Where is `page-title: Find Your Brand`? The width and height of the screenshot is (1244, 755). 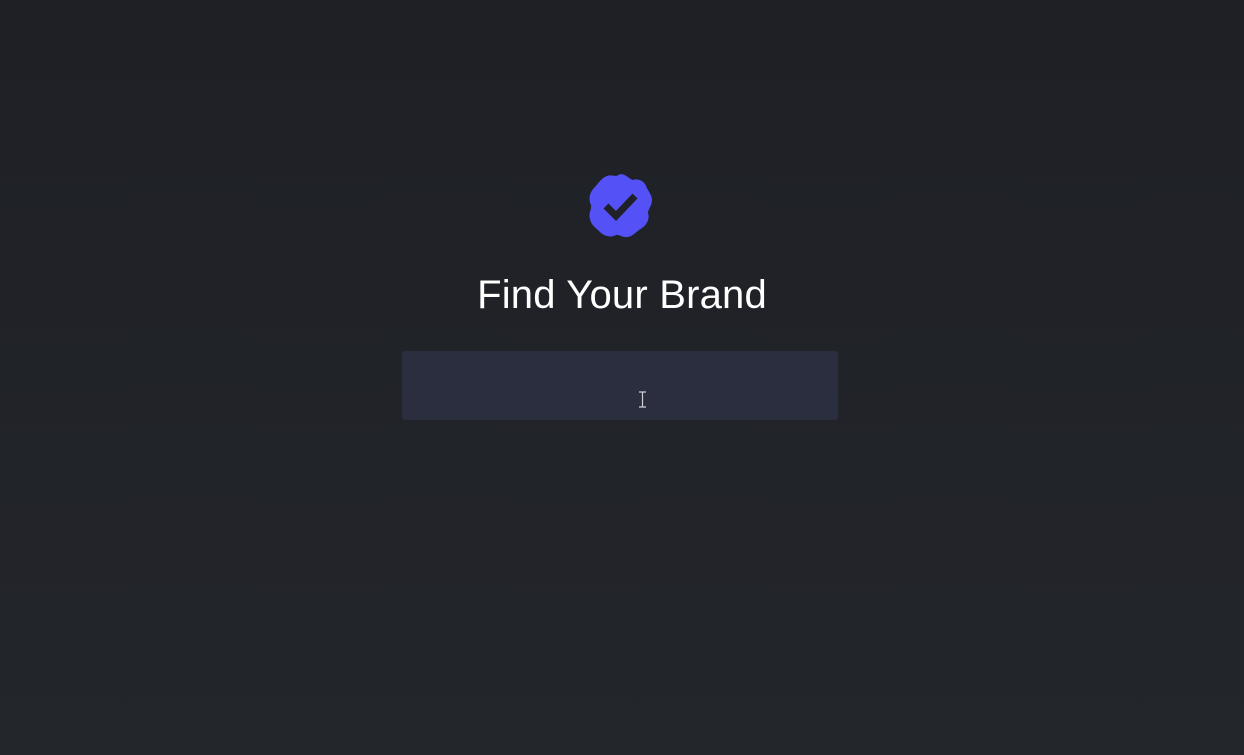 page-title: Find Your Brand is located at coordinates (622, 295).